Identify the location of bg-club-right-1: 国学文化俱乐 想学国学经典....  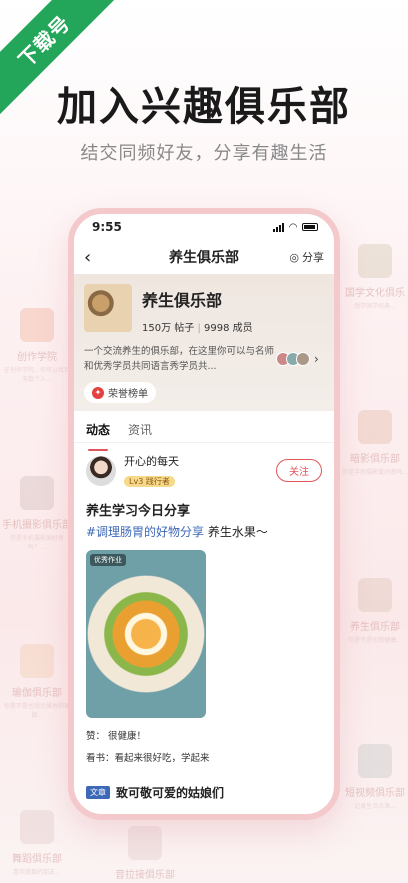
(374, 277).